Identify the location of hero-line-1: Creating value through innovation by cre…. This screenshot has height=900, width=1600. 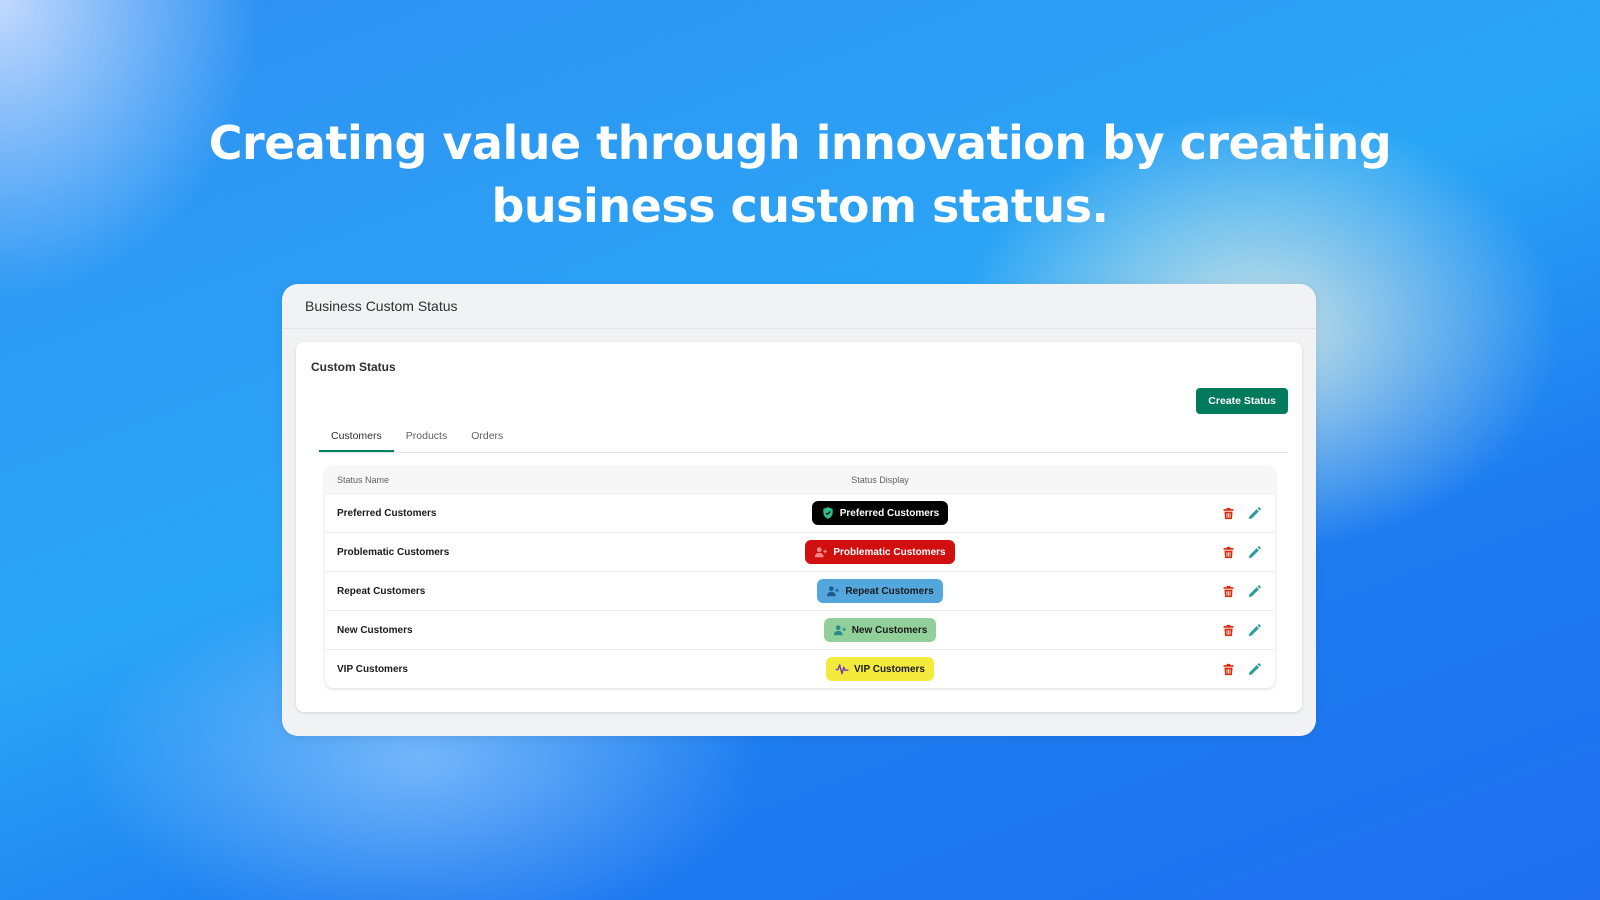
(800, 143).